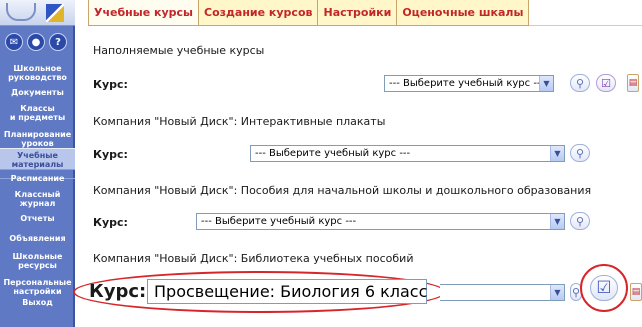 This screenshot has height=327, width=642. What do you see at coordinates (14, 42) in the screenshot?
I see `mail-icon: ✉` at bounding box center [14, 42].